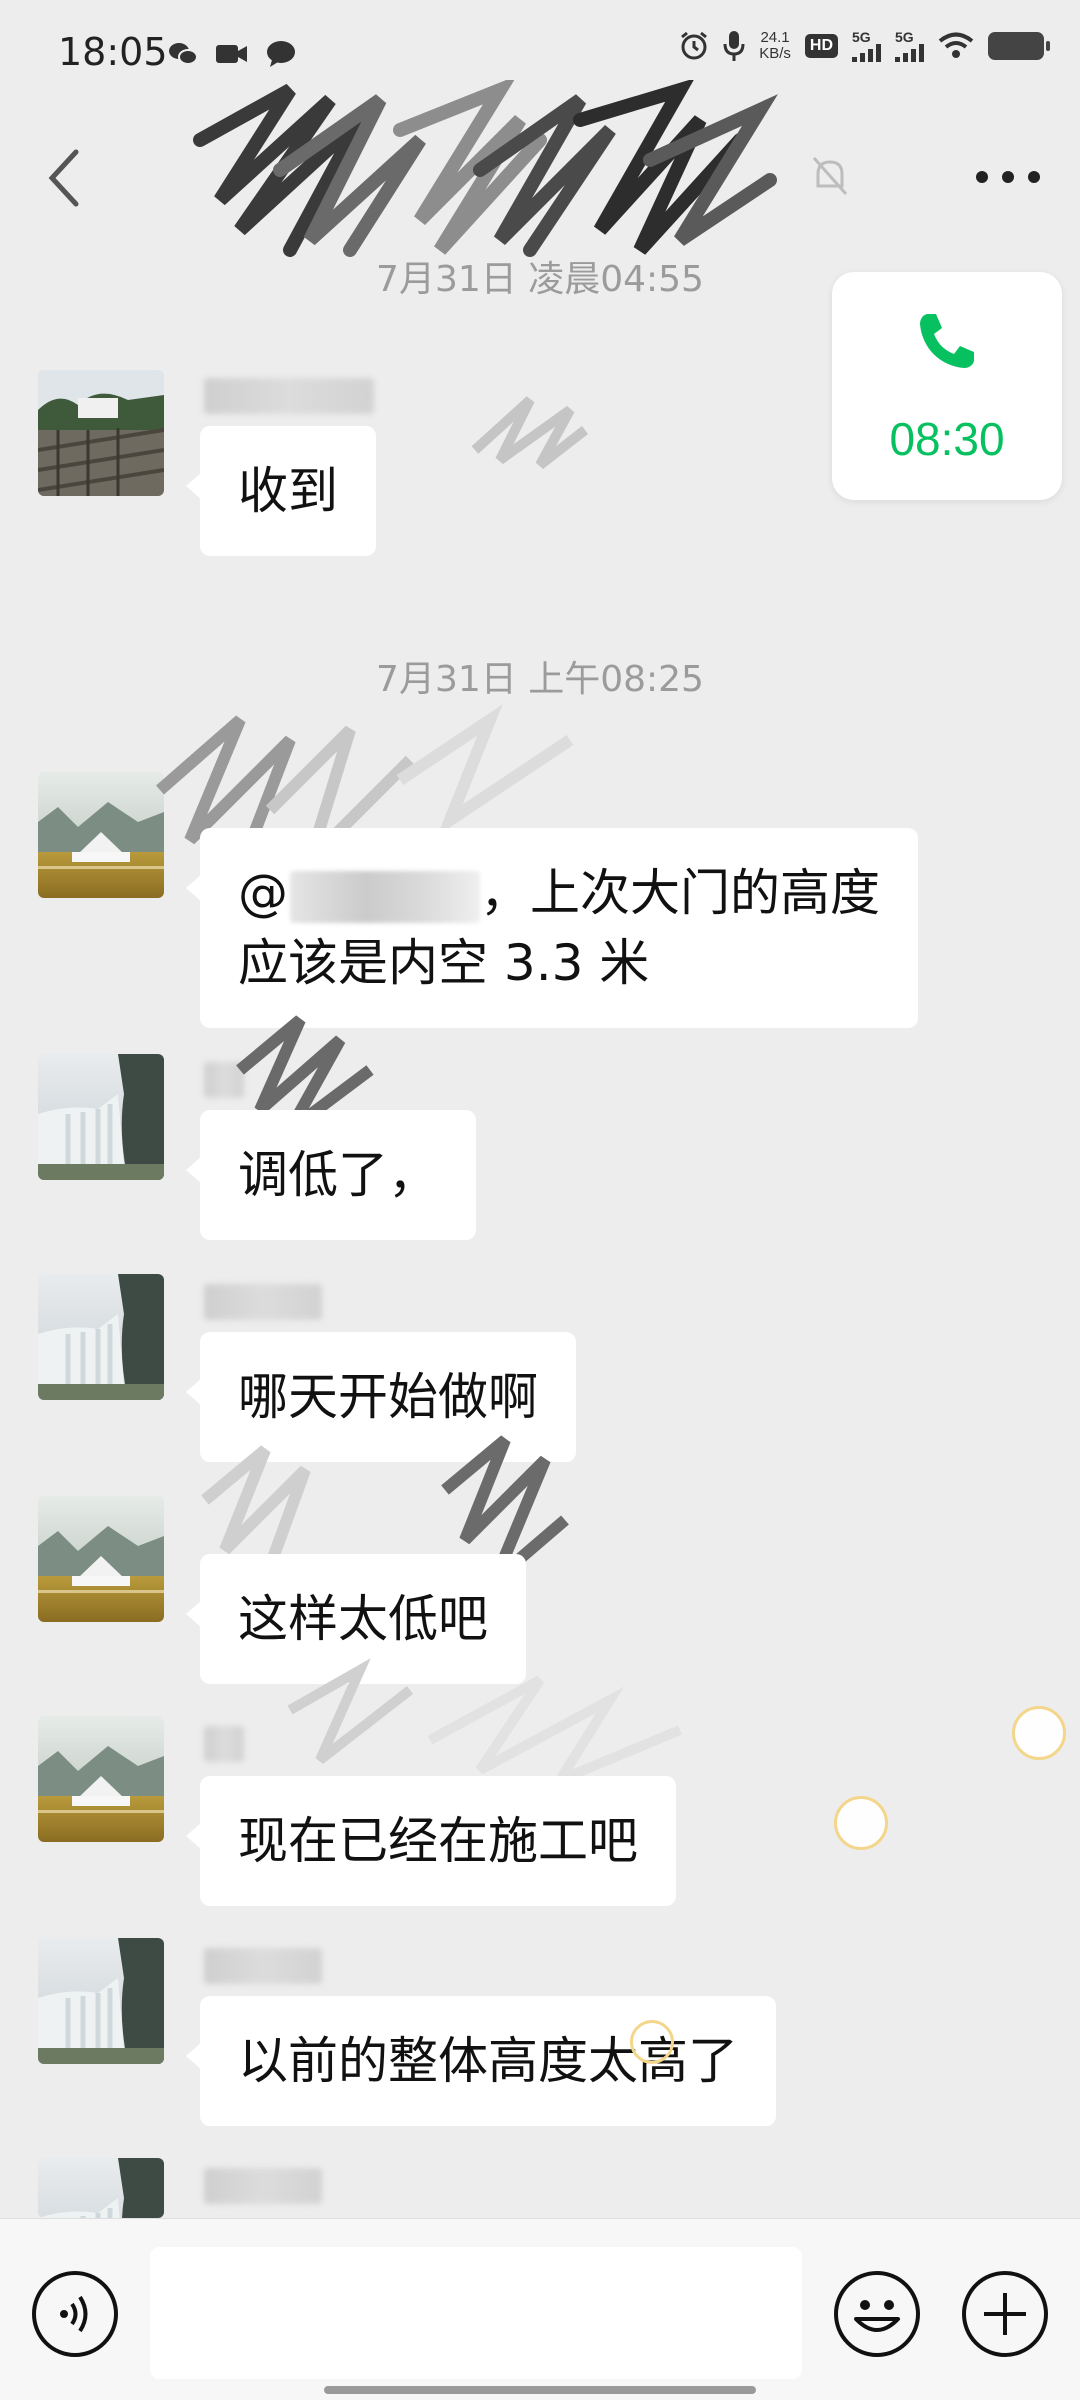 The height and width of the screenshot is (2400, 1080). Describe the element at coordinates (281, 491) in the screenshot. I see `message-bubble: 收到` at that location.